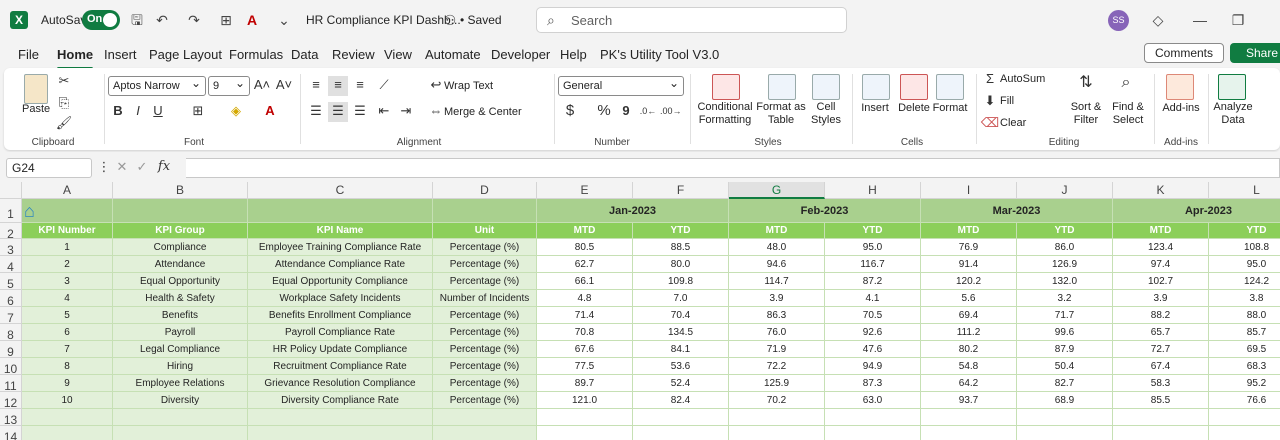 Image resolution: width=1280 pixels, height=440 pixels. What do you see at coordinates (64, 104) in the screenshot?
I see `copy-icon: ⎘` at bounding box center [64, 104].